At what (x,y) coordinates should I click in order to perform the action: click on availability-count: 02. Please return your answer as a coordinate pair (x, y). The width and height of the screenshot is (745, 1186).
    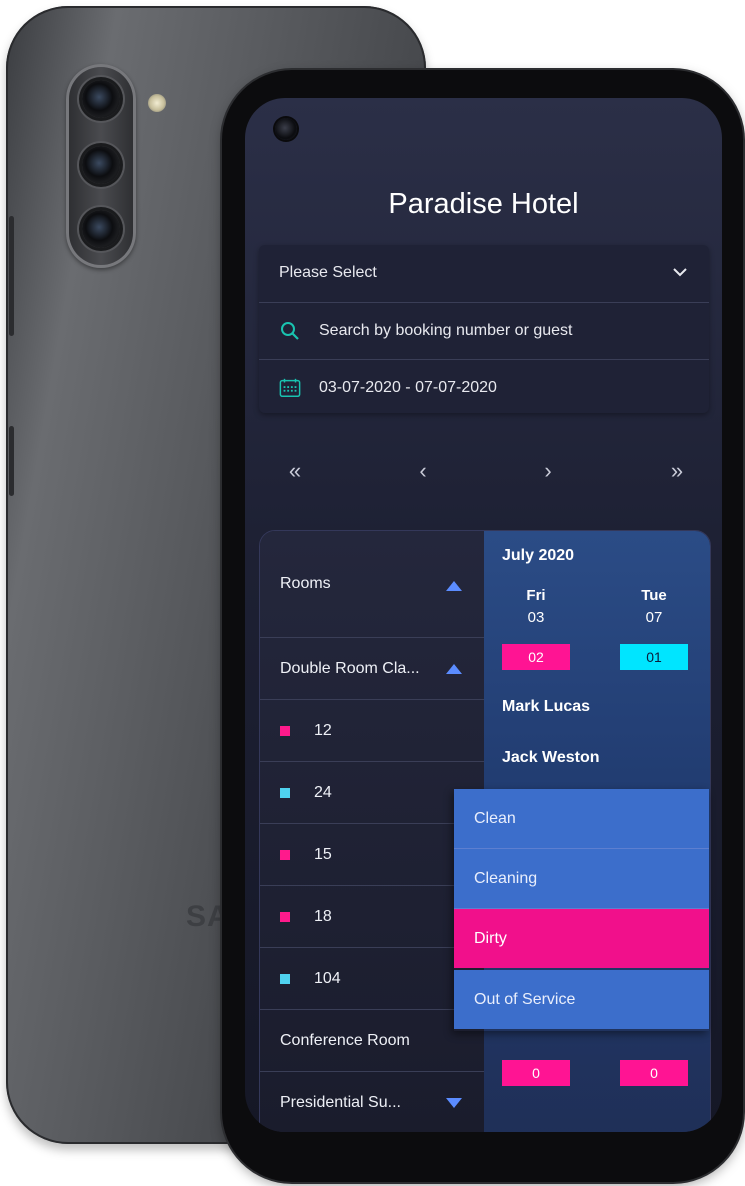
    Looking at the image, I should click on (536, 657).